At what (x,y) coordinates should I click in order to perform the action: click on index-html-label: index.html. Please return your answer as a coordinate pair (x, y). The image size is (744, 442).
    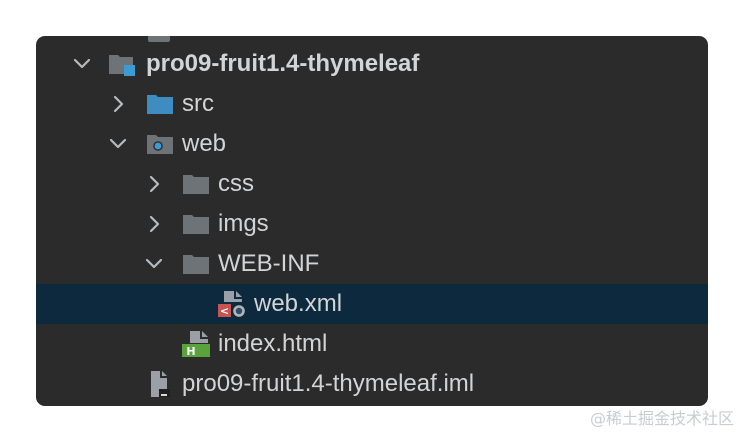
    Looking at the image, I should click on (273, 343).